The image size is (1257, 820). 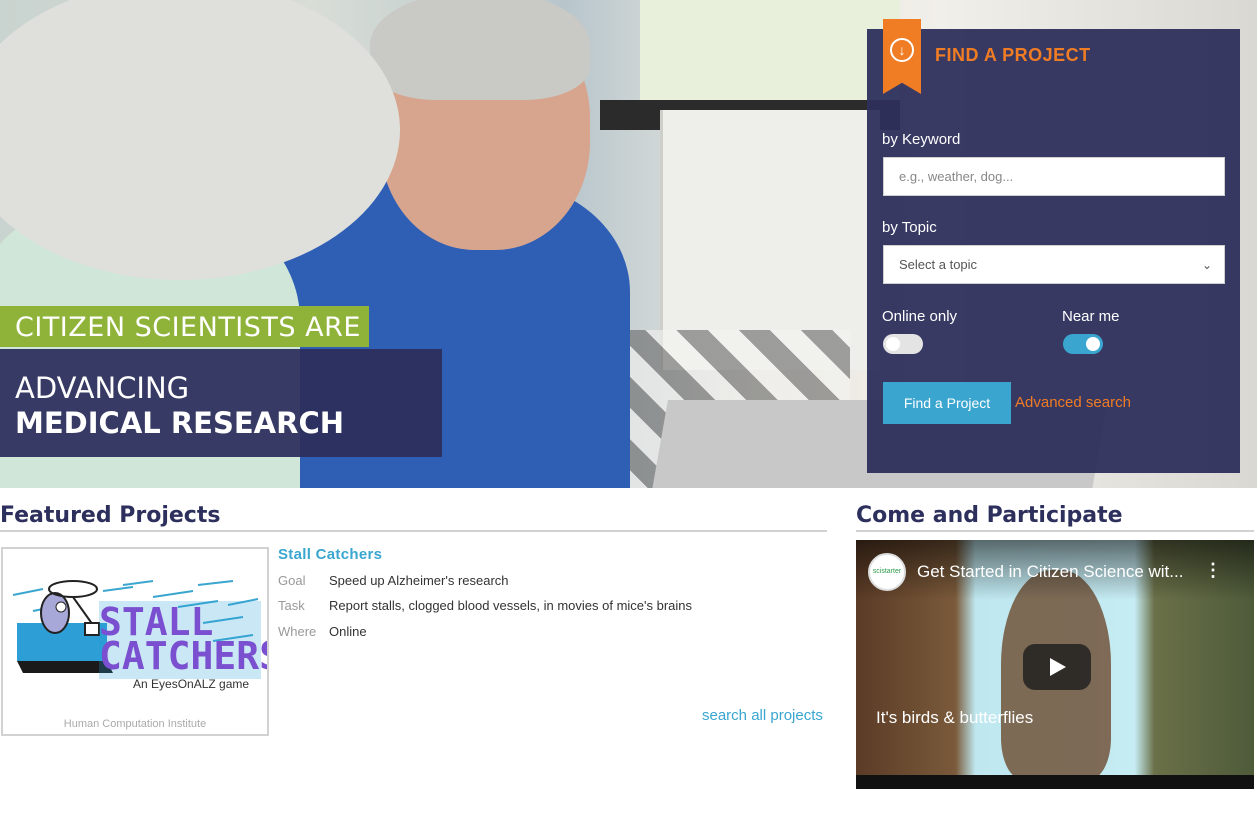 I want to click on near-me-toggle, so click(x=1083, y=344).